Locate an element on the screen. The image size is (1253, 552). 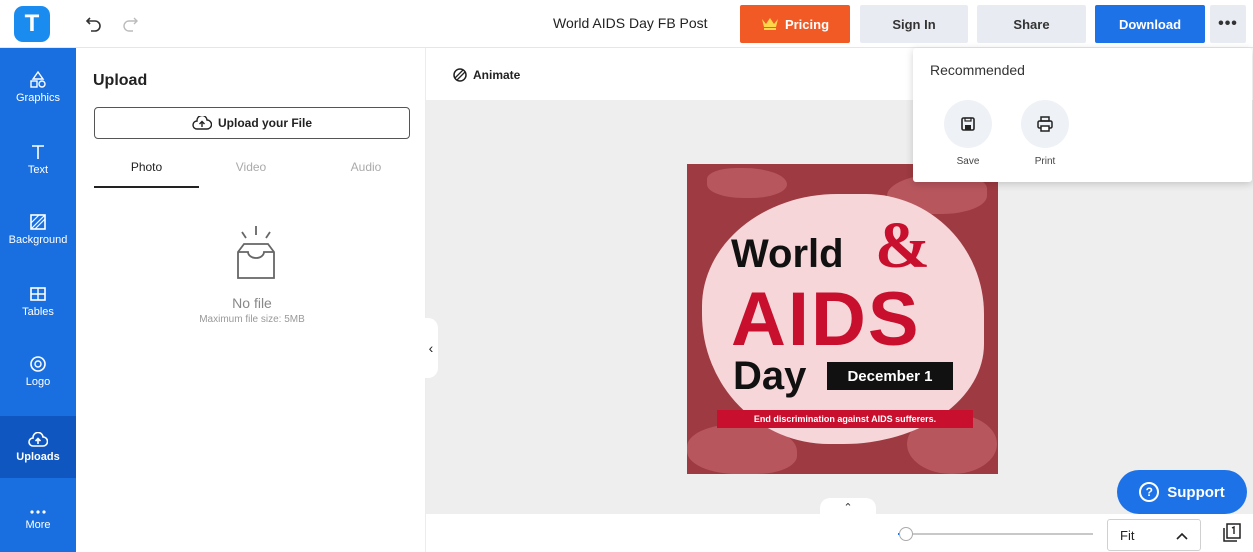
zoom-slider-track is located at coordinates (995, 534).